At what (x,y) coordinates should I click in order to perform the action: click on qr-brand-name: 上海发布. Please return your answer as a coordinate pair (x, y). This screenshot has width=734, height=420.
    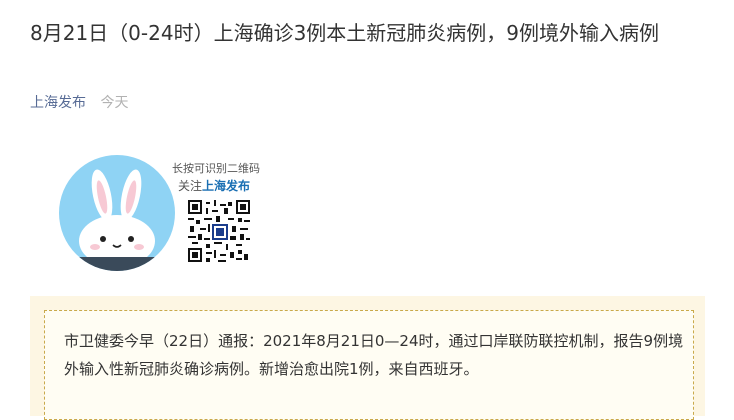
    Looking at the image, I should click on (226, 186).